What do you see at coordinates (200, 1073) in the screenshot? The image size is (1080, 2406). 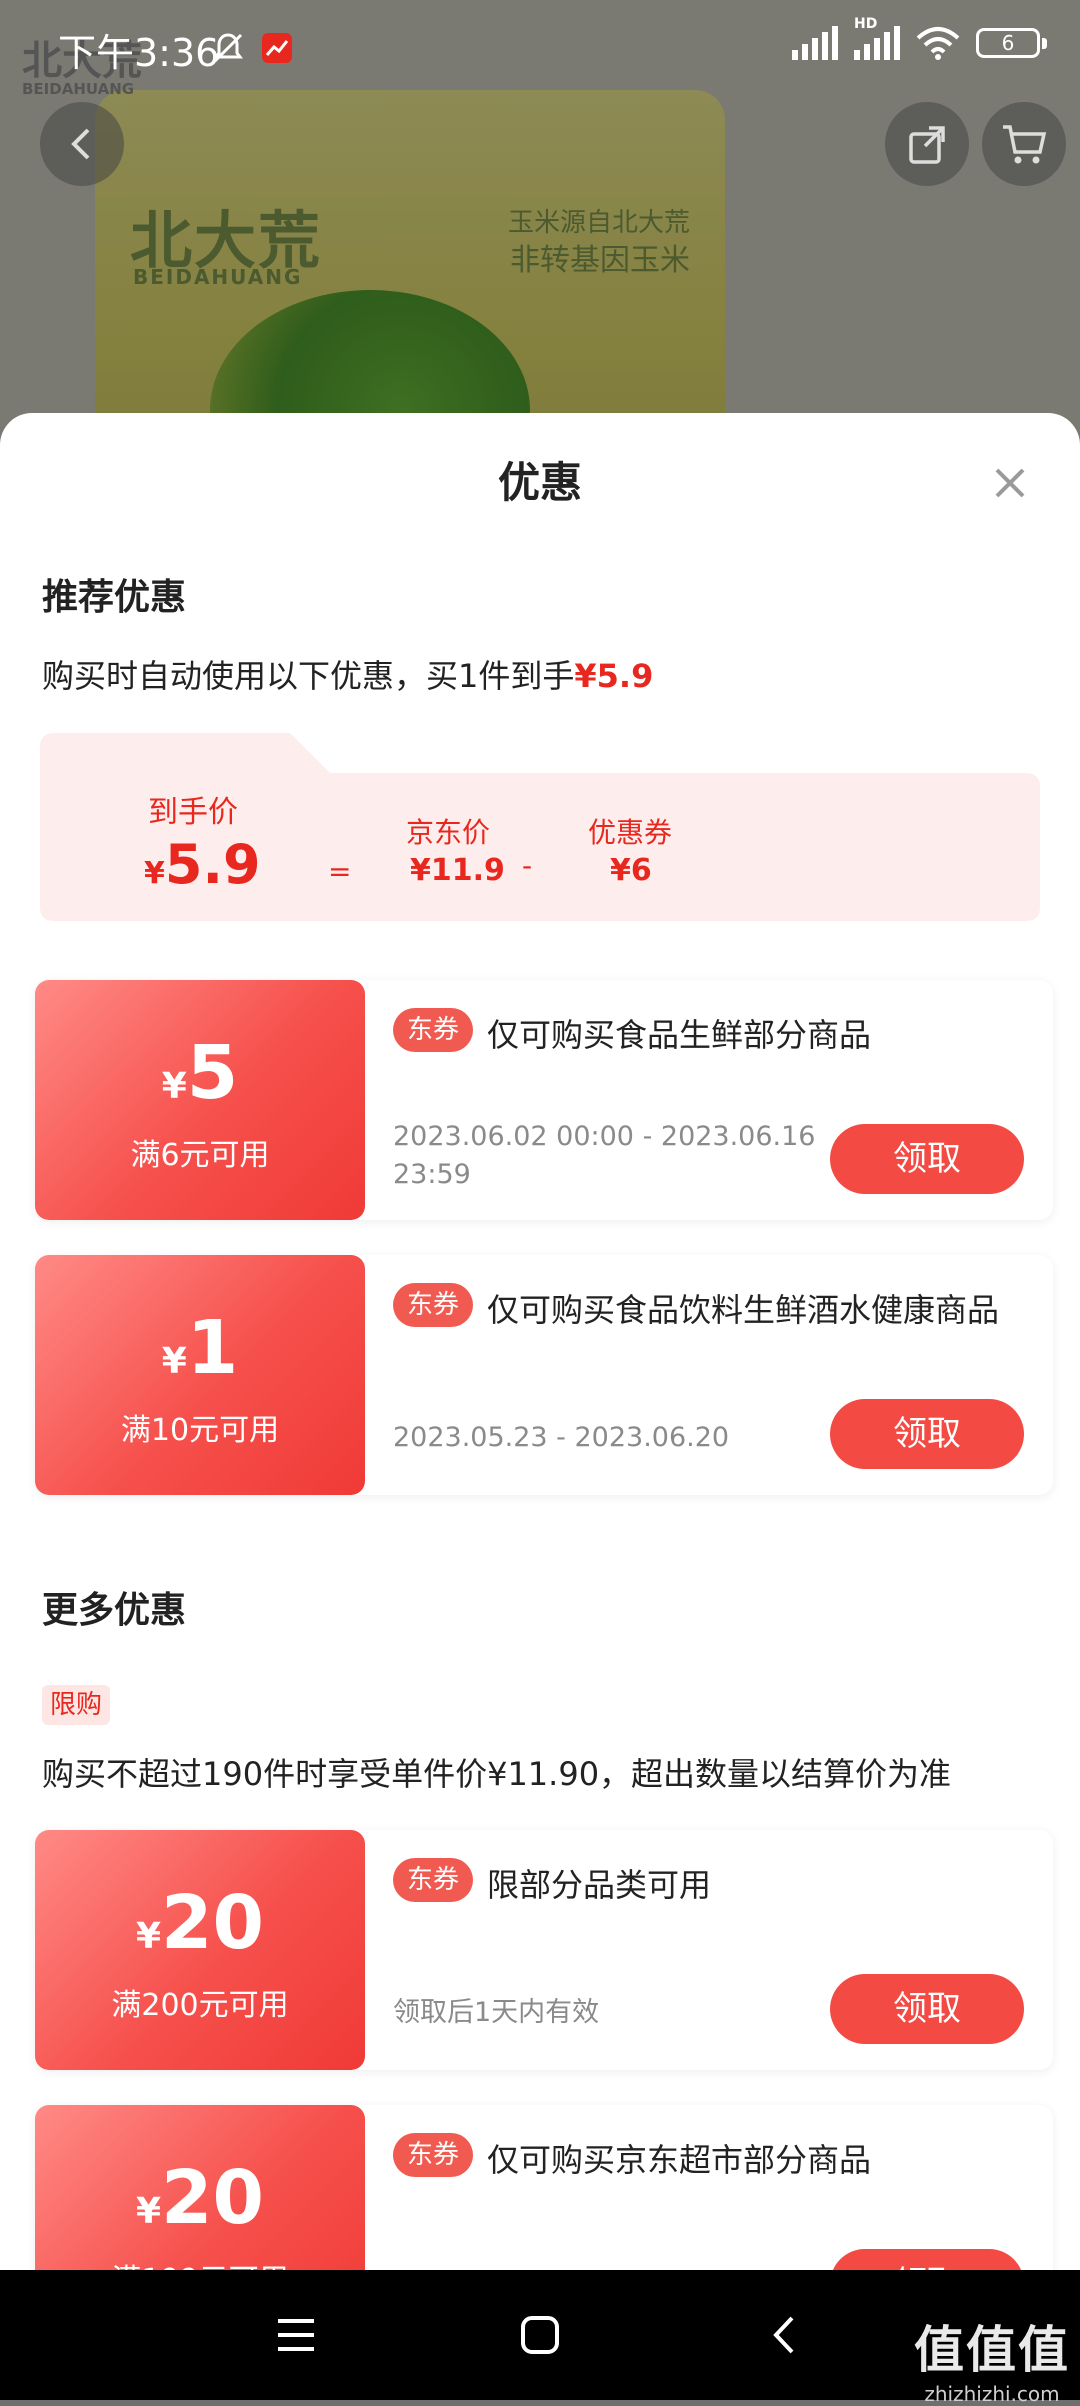 I see `coupon-amount: ¥5` at bounding box center [200, 1073].